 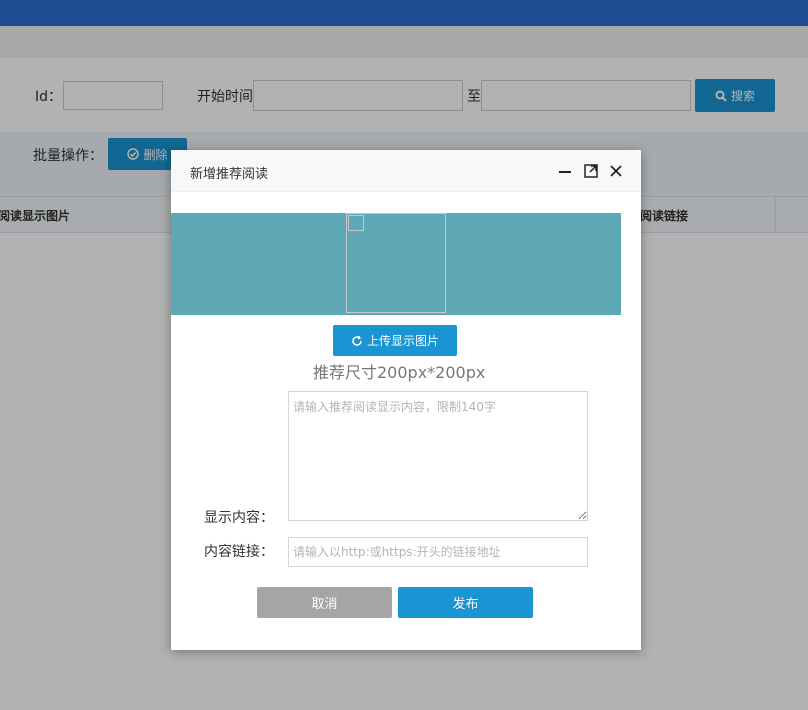 What do you see at coordinates (406, 171) in the screenshot?
I see `dialog-header: 新增推荐阅读` at bounding box center [406, 171].